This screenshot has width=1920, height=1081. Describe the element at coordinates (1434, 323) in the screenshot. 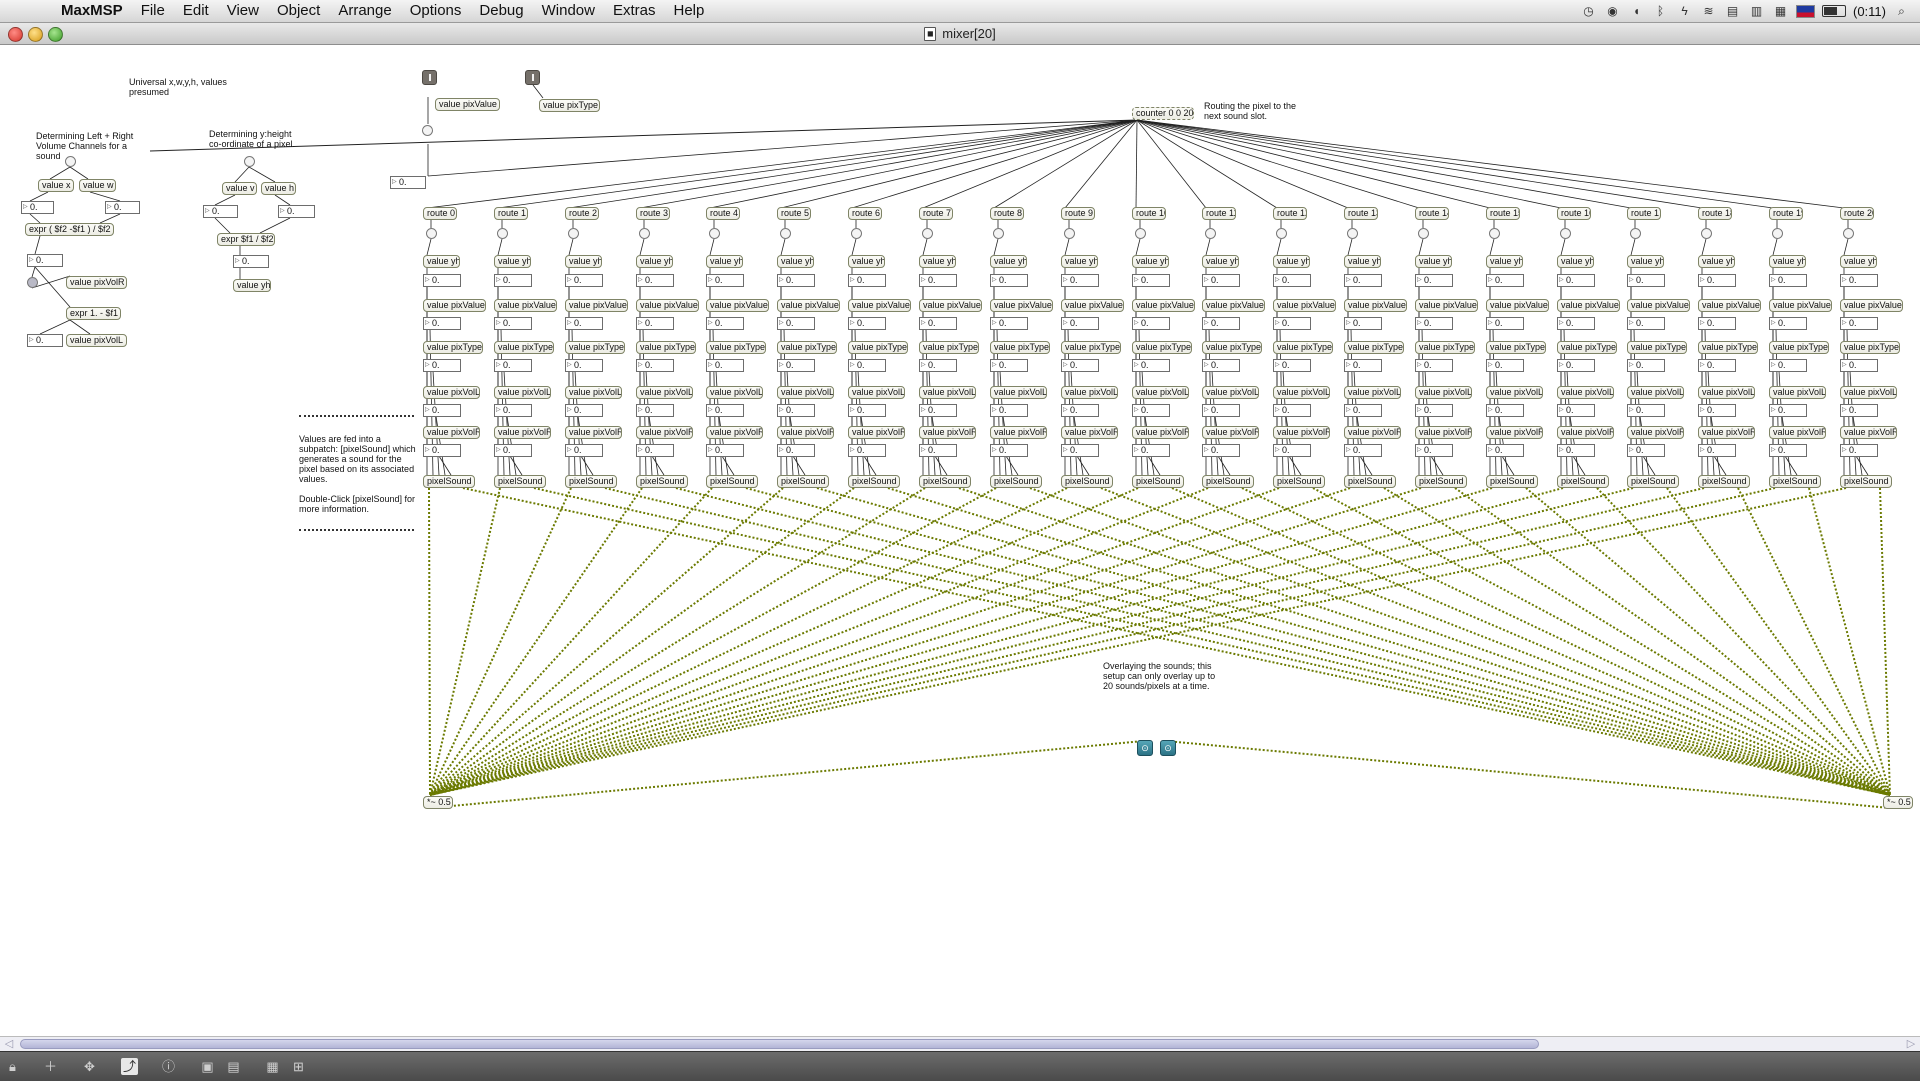

I see `num-pixvalue-14: 0.` at that location.